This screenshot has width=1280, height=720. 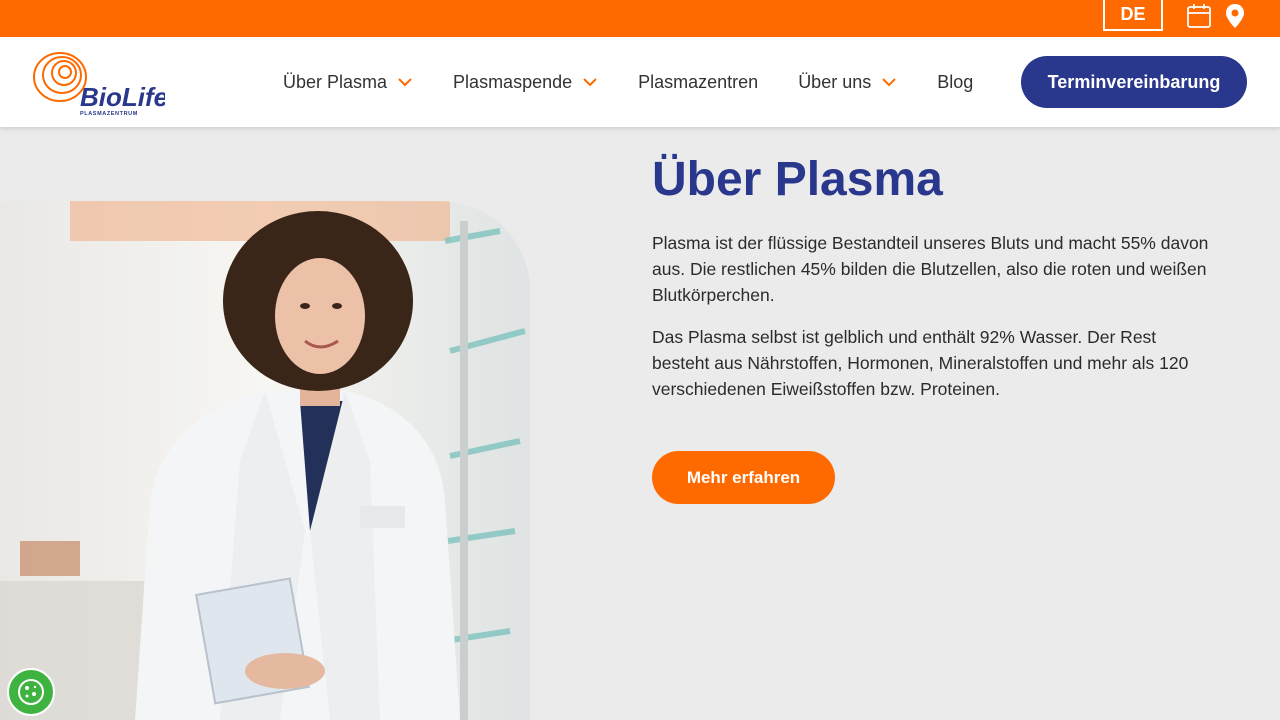 I want to click on nav-item-plasmaspende: Plasmaspende, so click(x=525, y=82).